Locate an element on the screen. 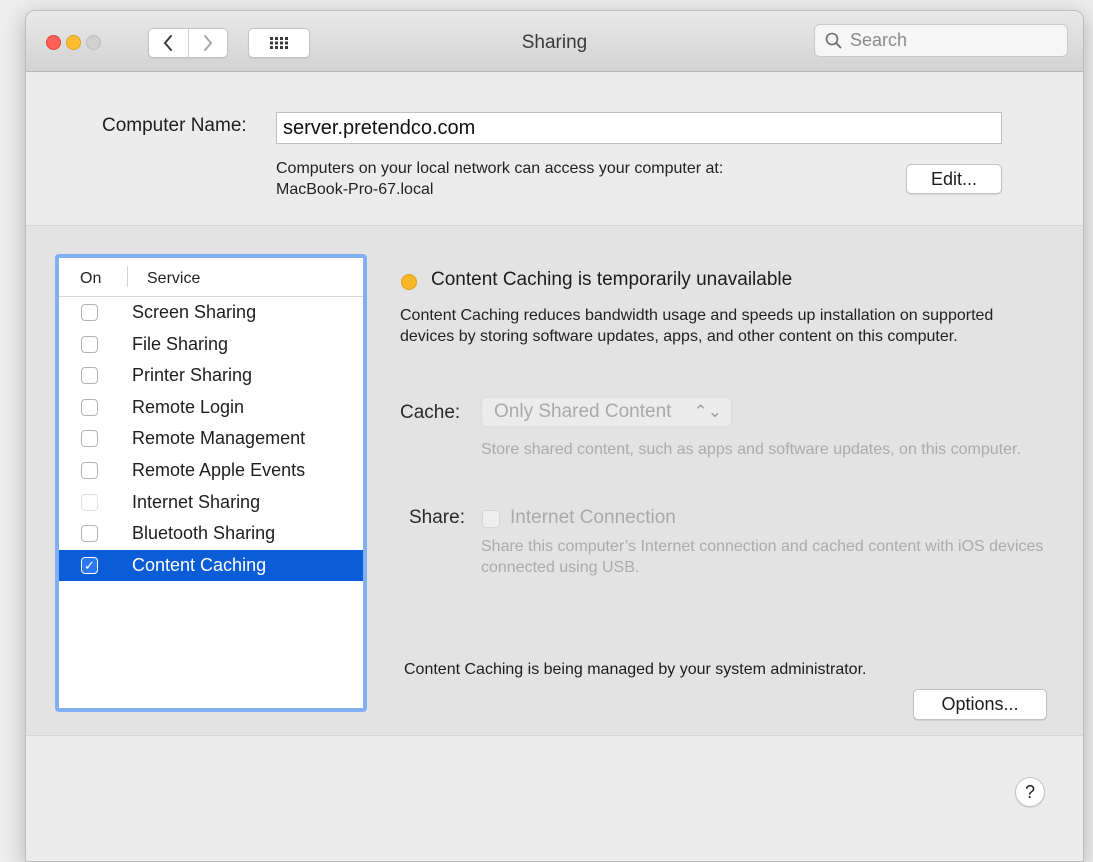 The image size is (1093, 862). column-service-header: Service is located at coordinates (173, 279).